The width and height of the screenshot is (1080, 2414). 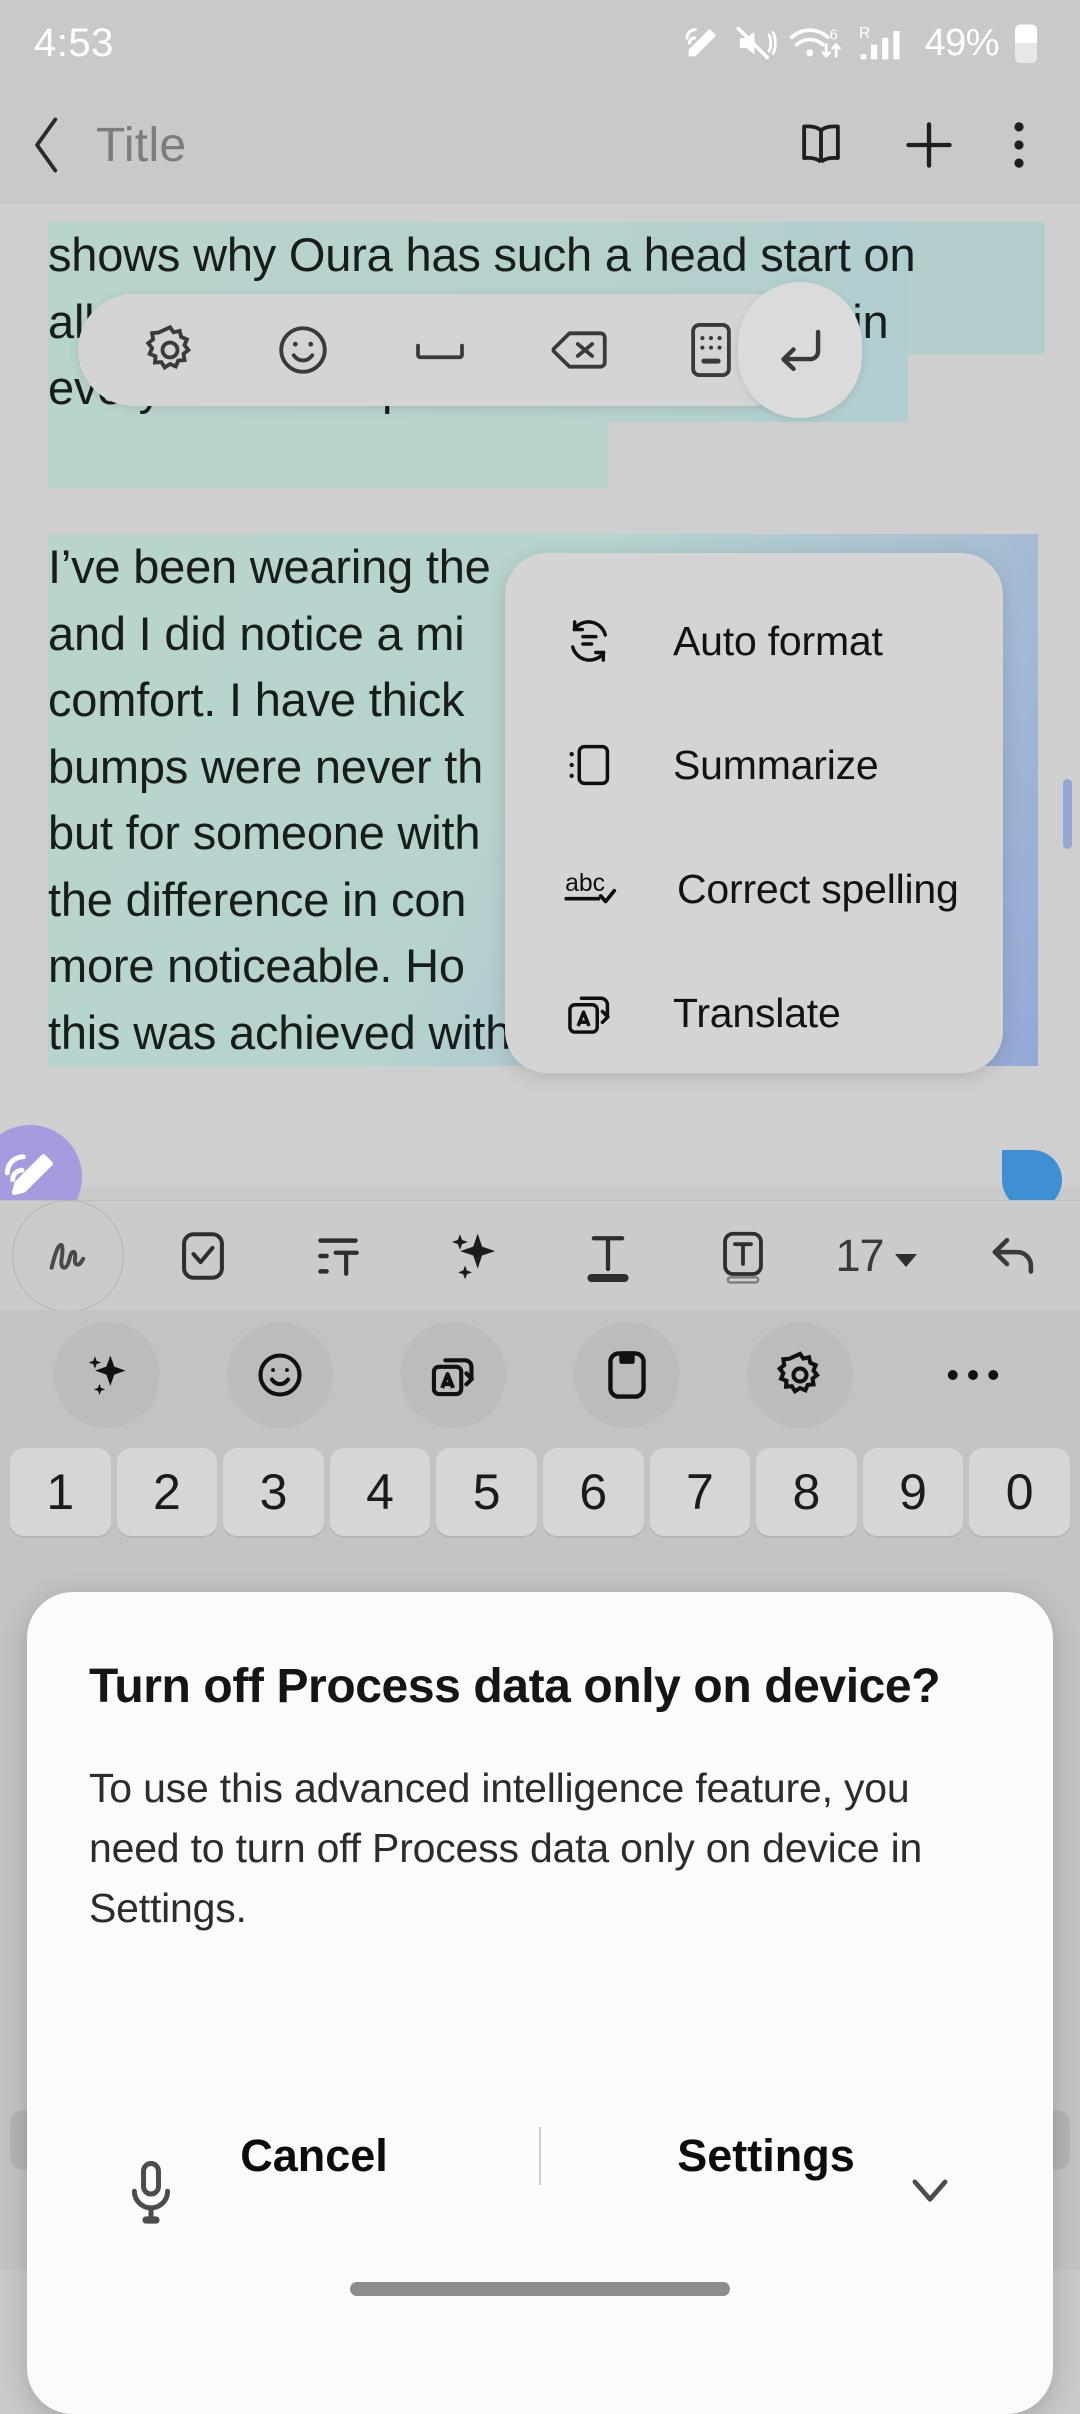 What do you see at coordinates (515, 1686) in the screenshot?
I see `dialog-title: Turn off Process data only on device?` at bounding box center [515, 1686].